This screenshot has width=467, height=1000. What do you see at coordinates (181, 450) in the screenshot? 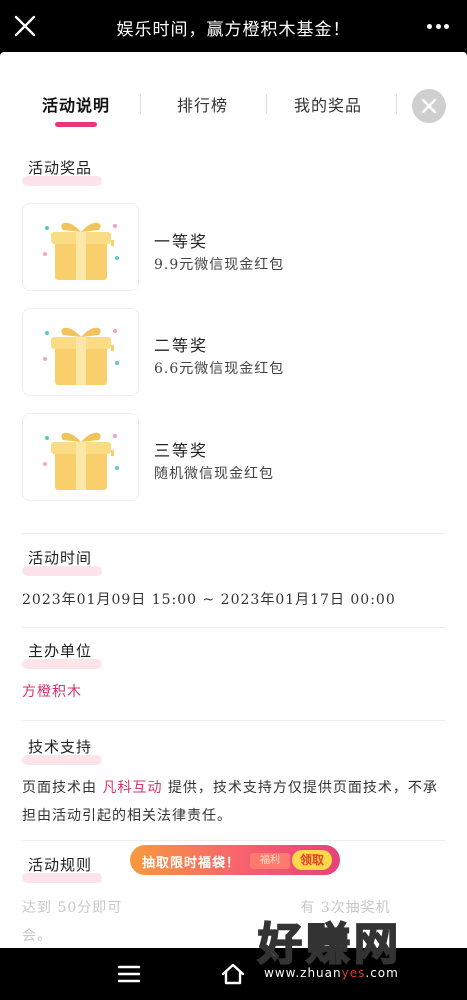
I see `prize-name: 三等奖` at bounding box center [181, 450].